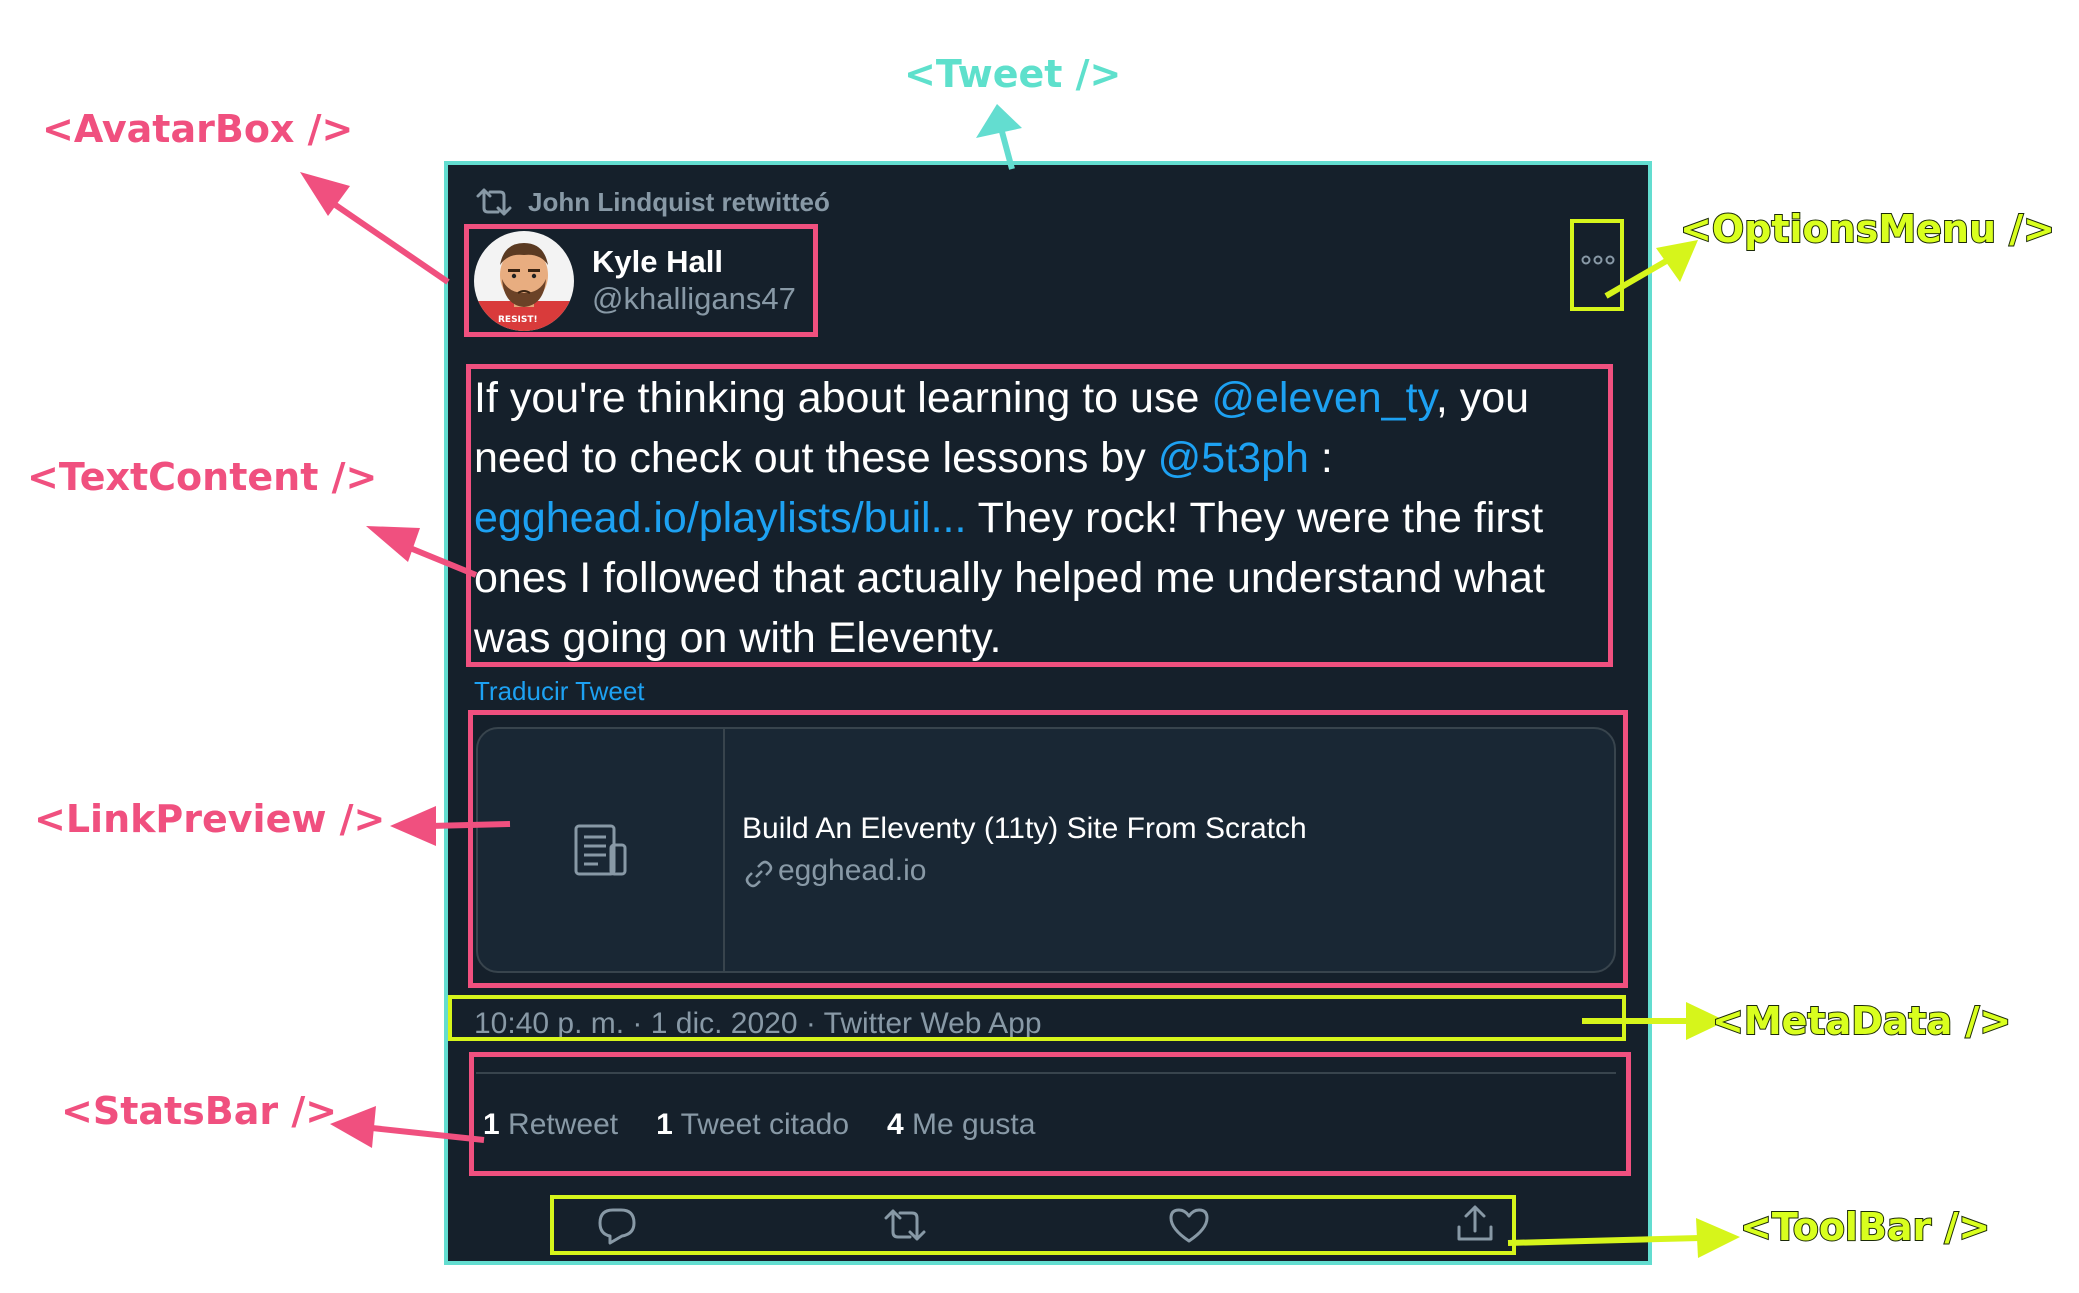  I want to click on tweet-arrowhead, so click(999, 121).